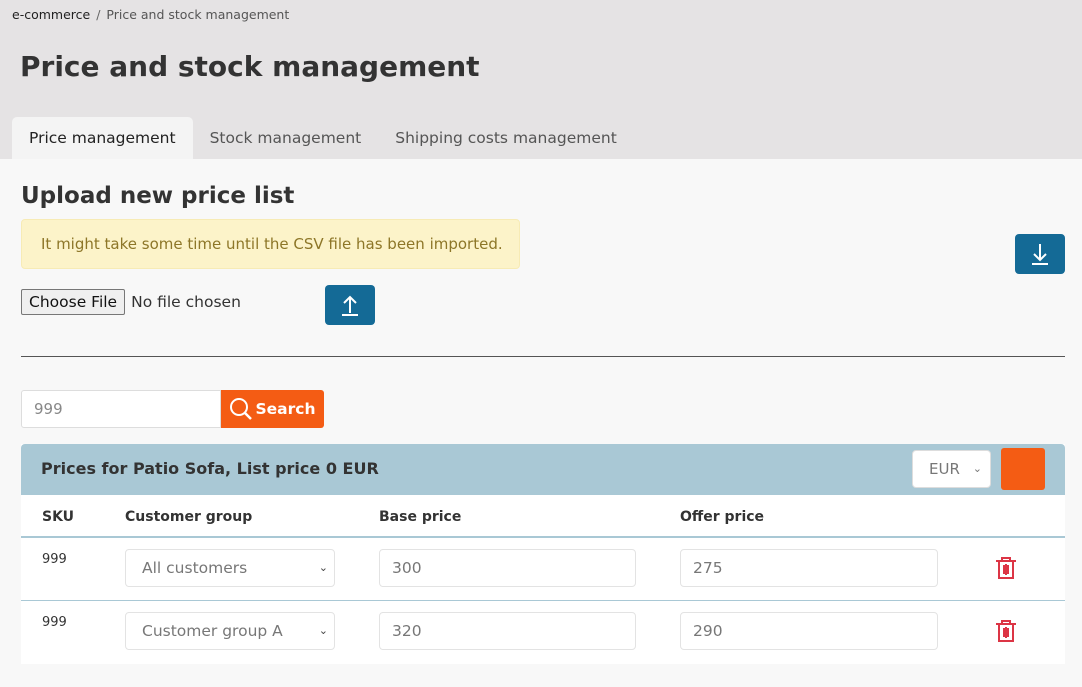 Image resolution: width=1082 pixels, height=687 pixels. Describe the element at coordinates (543, 356) in the screenshot. I see `divider` at that location.